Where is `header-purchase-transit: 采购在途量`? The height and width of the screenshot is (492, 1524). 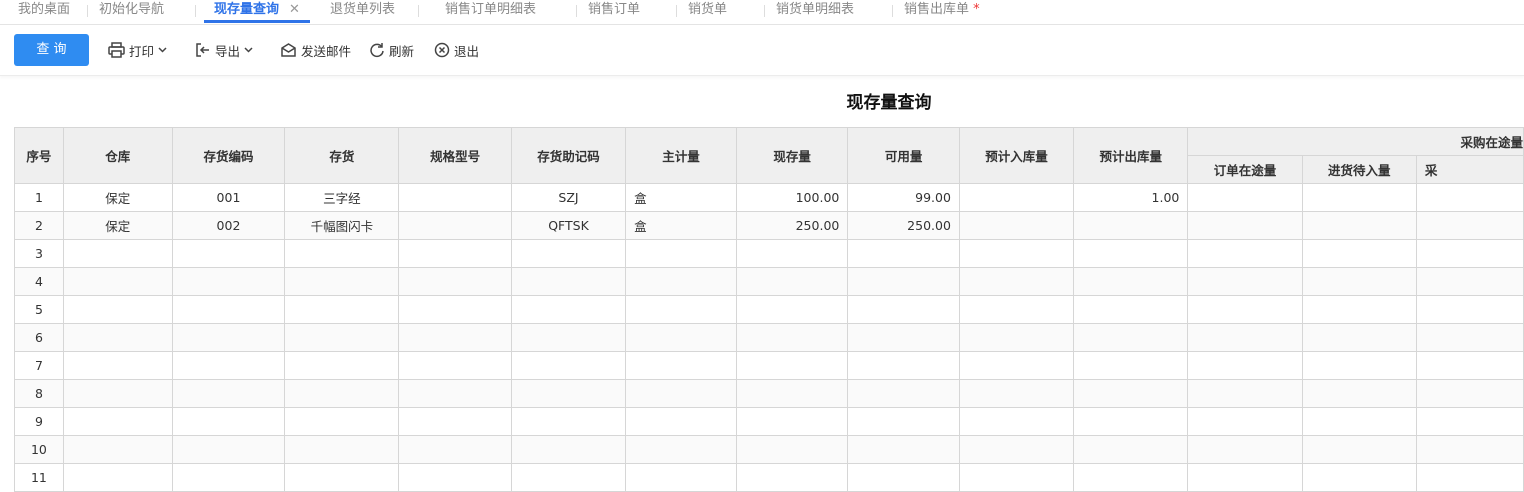
header-purchase-transit: 采购在途量 is located at coordinates (1355, 141).